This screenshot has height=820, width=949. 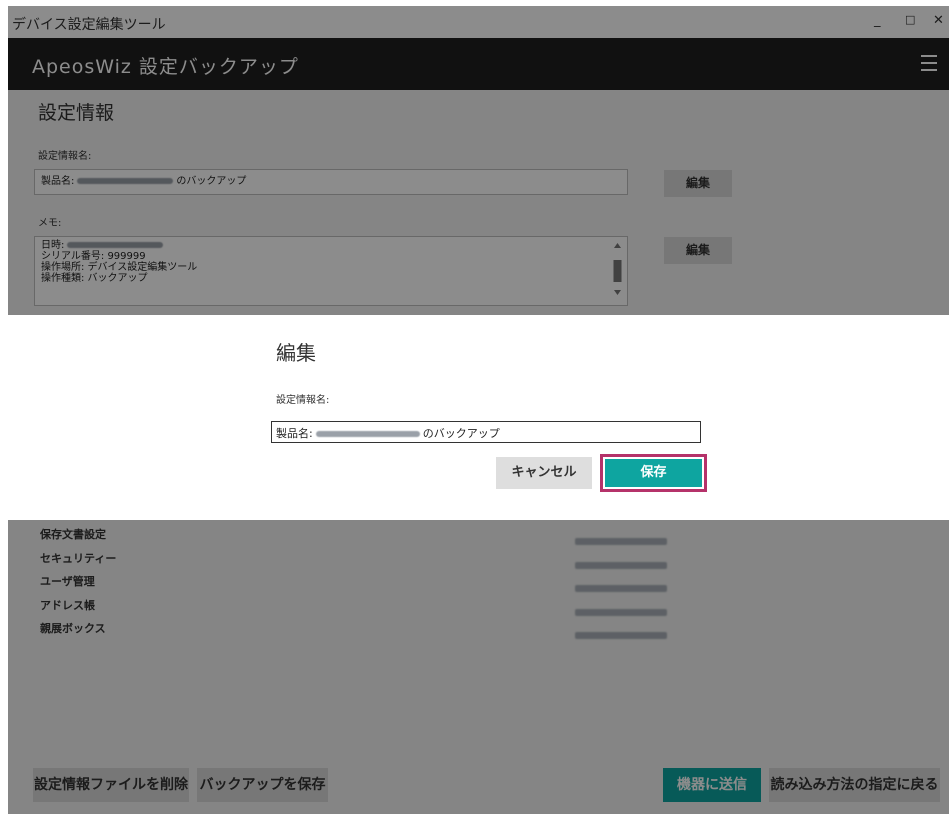 What do you see at coordinates (296, 353) in the screenshot?
I see `dialog-title: 編集` at bounding box center [296, 353].